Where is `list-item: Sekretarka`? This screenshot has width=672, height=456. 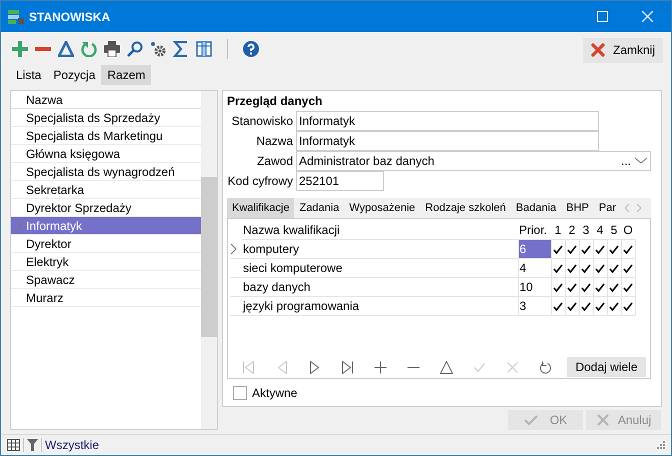 list-item: Sekretarka is located at coordinates (106, 190).